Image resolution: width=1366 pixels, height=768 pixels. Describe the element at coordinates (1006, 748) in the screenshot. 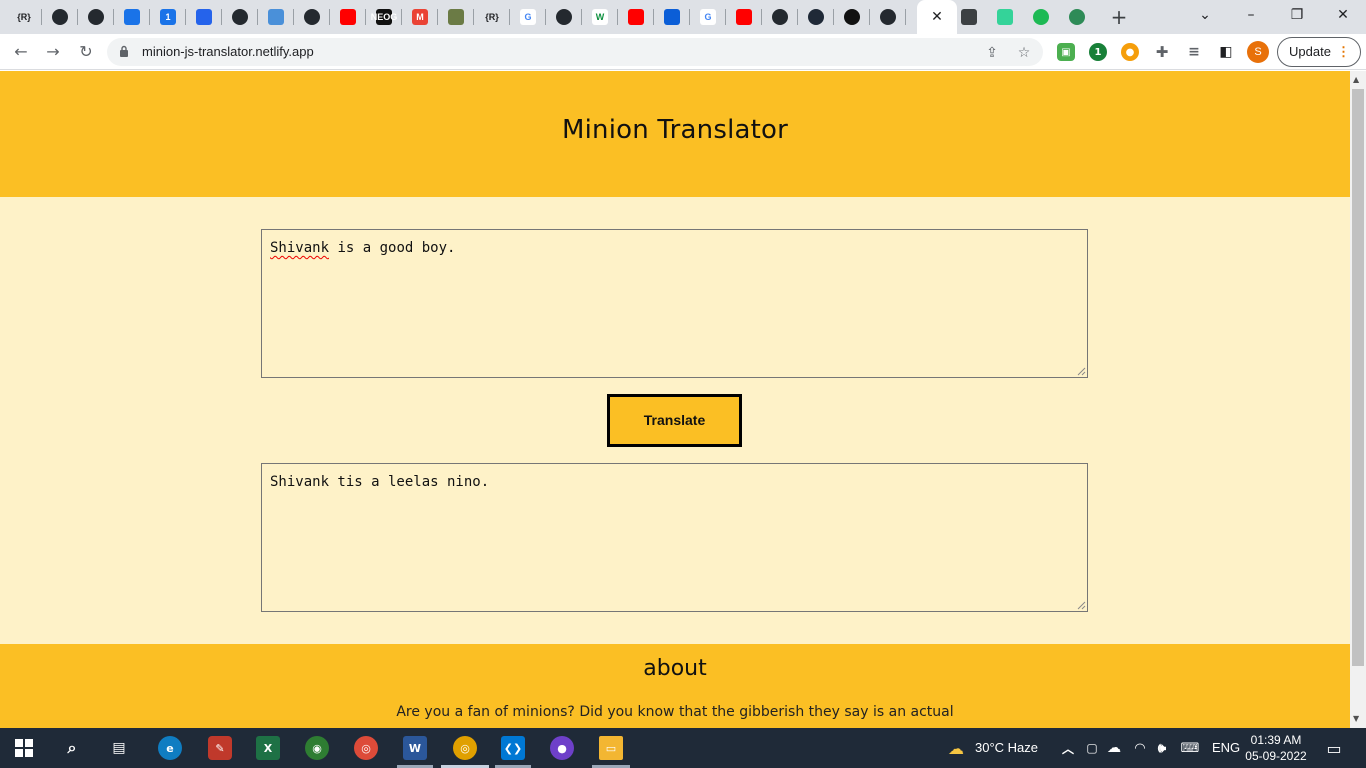

I see `weather-text: 30°C Haze` at that location.